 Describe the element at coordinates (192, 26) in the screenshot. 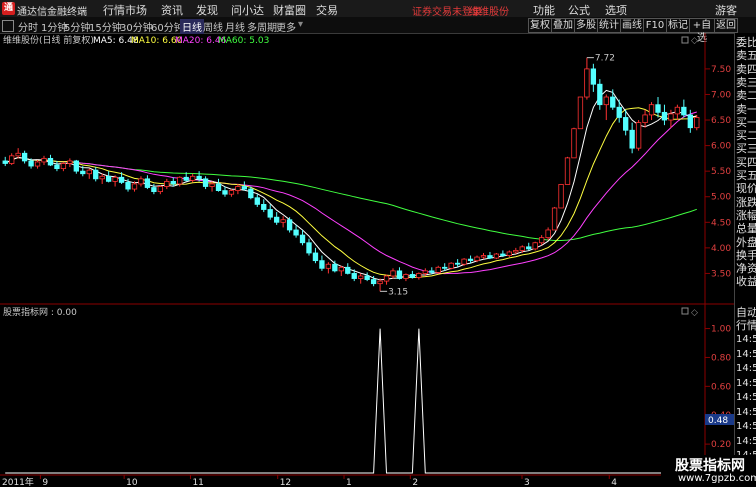

I see `period-tab-daily: 日线` at that location.